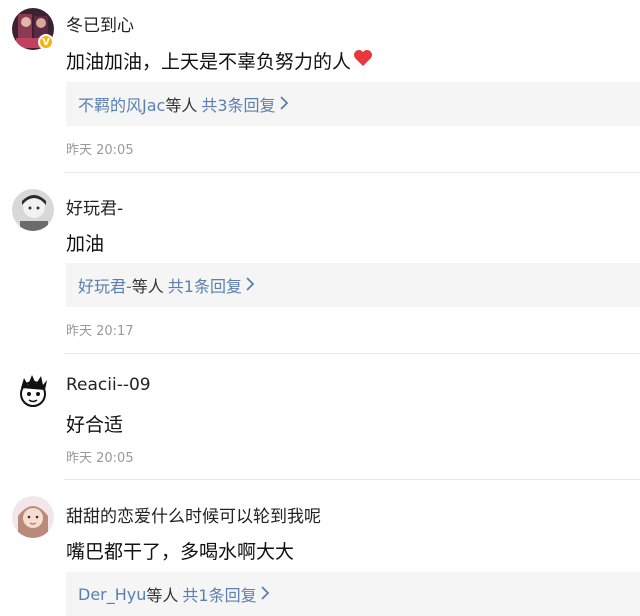 The image size is (640, 616). I want to click on username: 好玩君-, so click(94, 206).